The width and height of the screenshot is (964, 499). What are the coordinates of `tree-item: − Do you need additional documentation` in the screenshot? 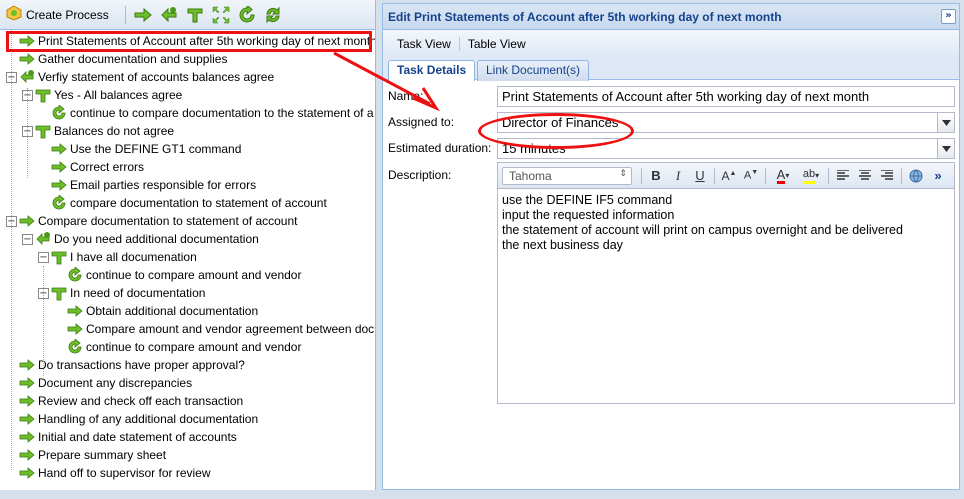 It's located at (140, 239).